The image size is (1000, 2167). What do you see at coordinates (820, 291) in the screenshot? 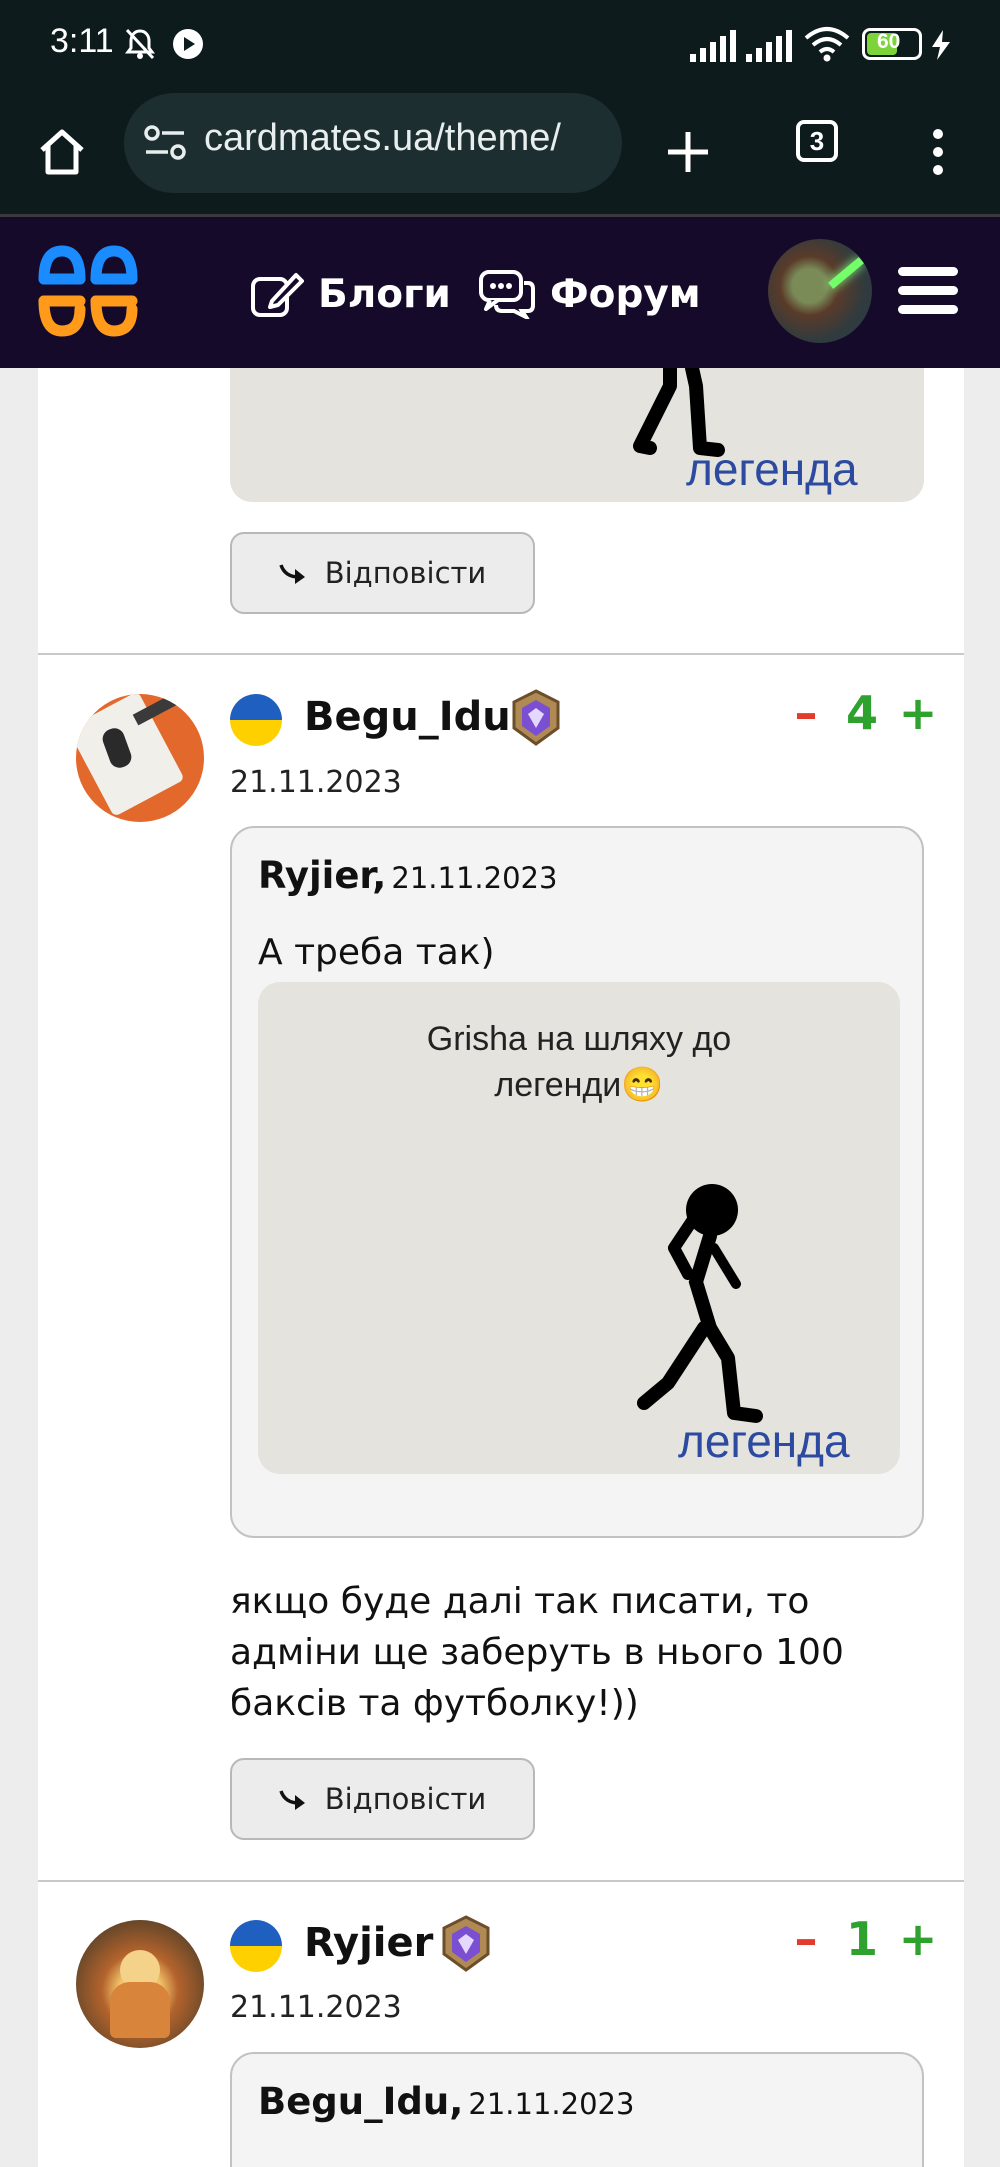
I see `user-avatar` at bounding box center [820, 291].